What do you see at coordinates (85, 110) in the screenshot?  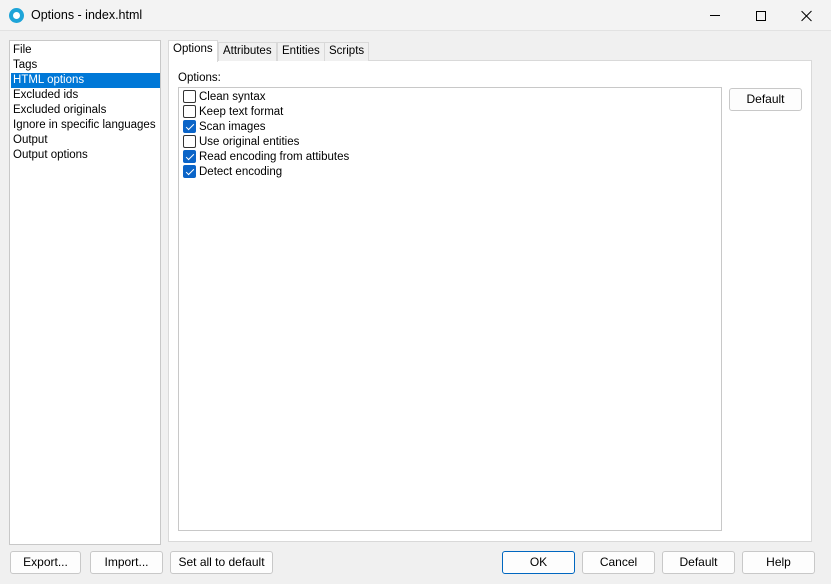 I see `sidebar-item-excluded-originals: Excluded originals` at bounding box center [85, 110].